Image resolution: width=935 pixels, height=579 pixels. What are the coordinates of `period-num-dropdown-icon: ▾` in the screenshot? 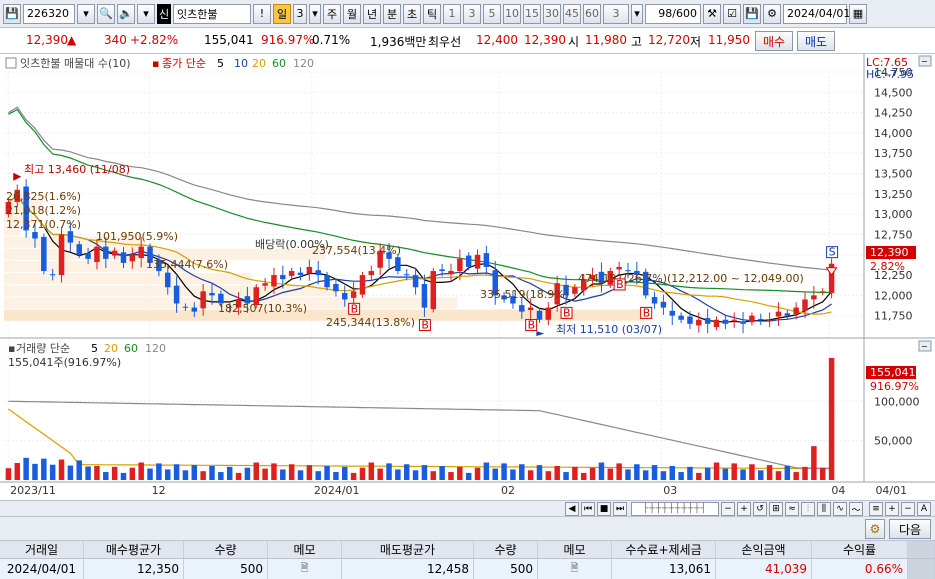 It's located at (315, 13).